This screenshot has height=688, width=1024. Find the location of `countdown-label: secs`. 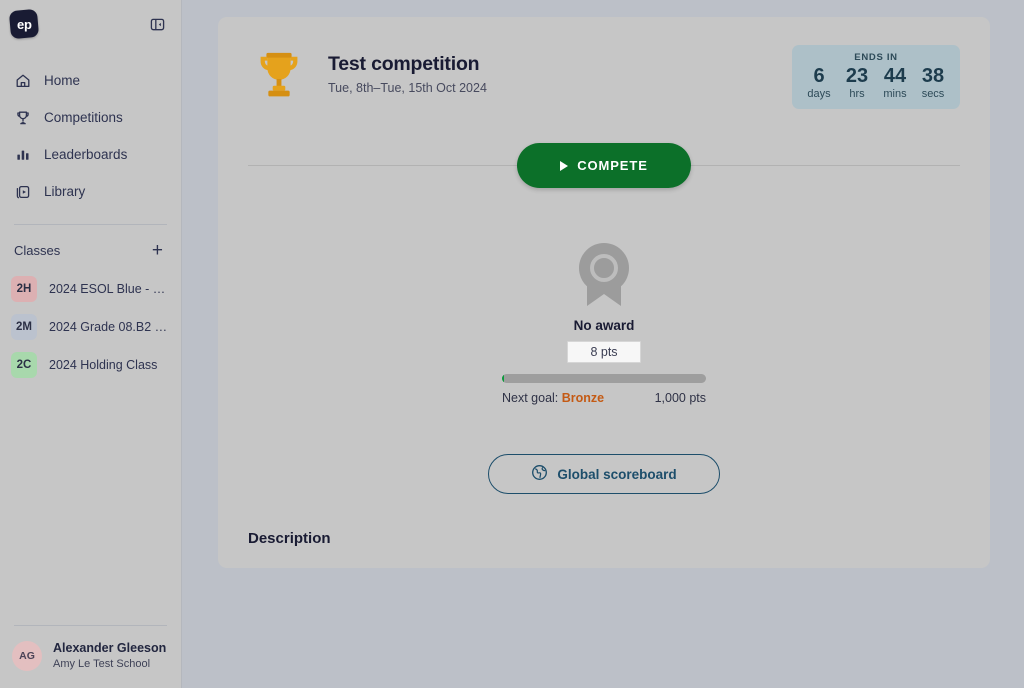

countdown-label: secs is located at coordinates (933, 94).